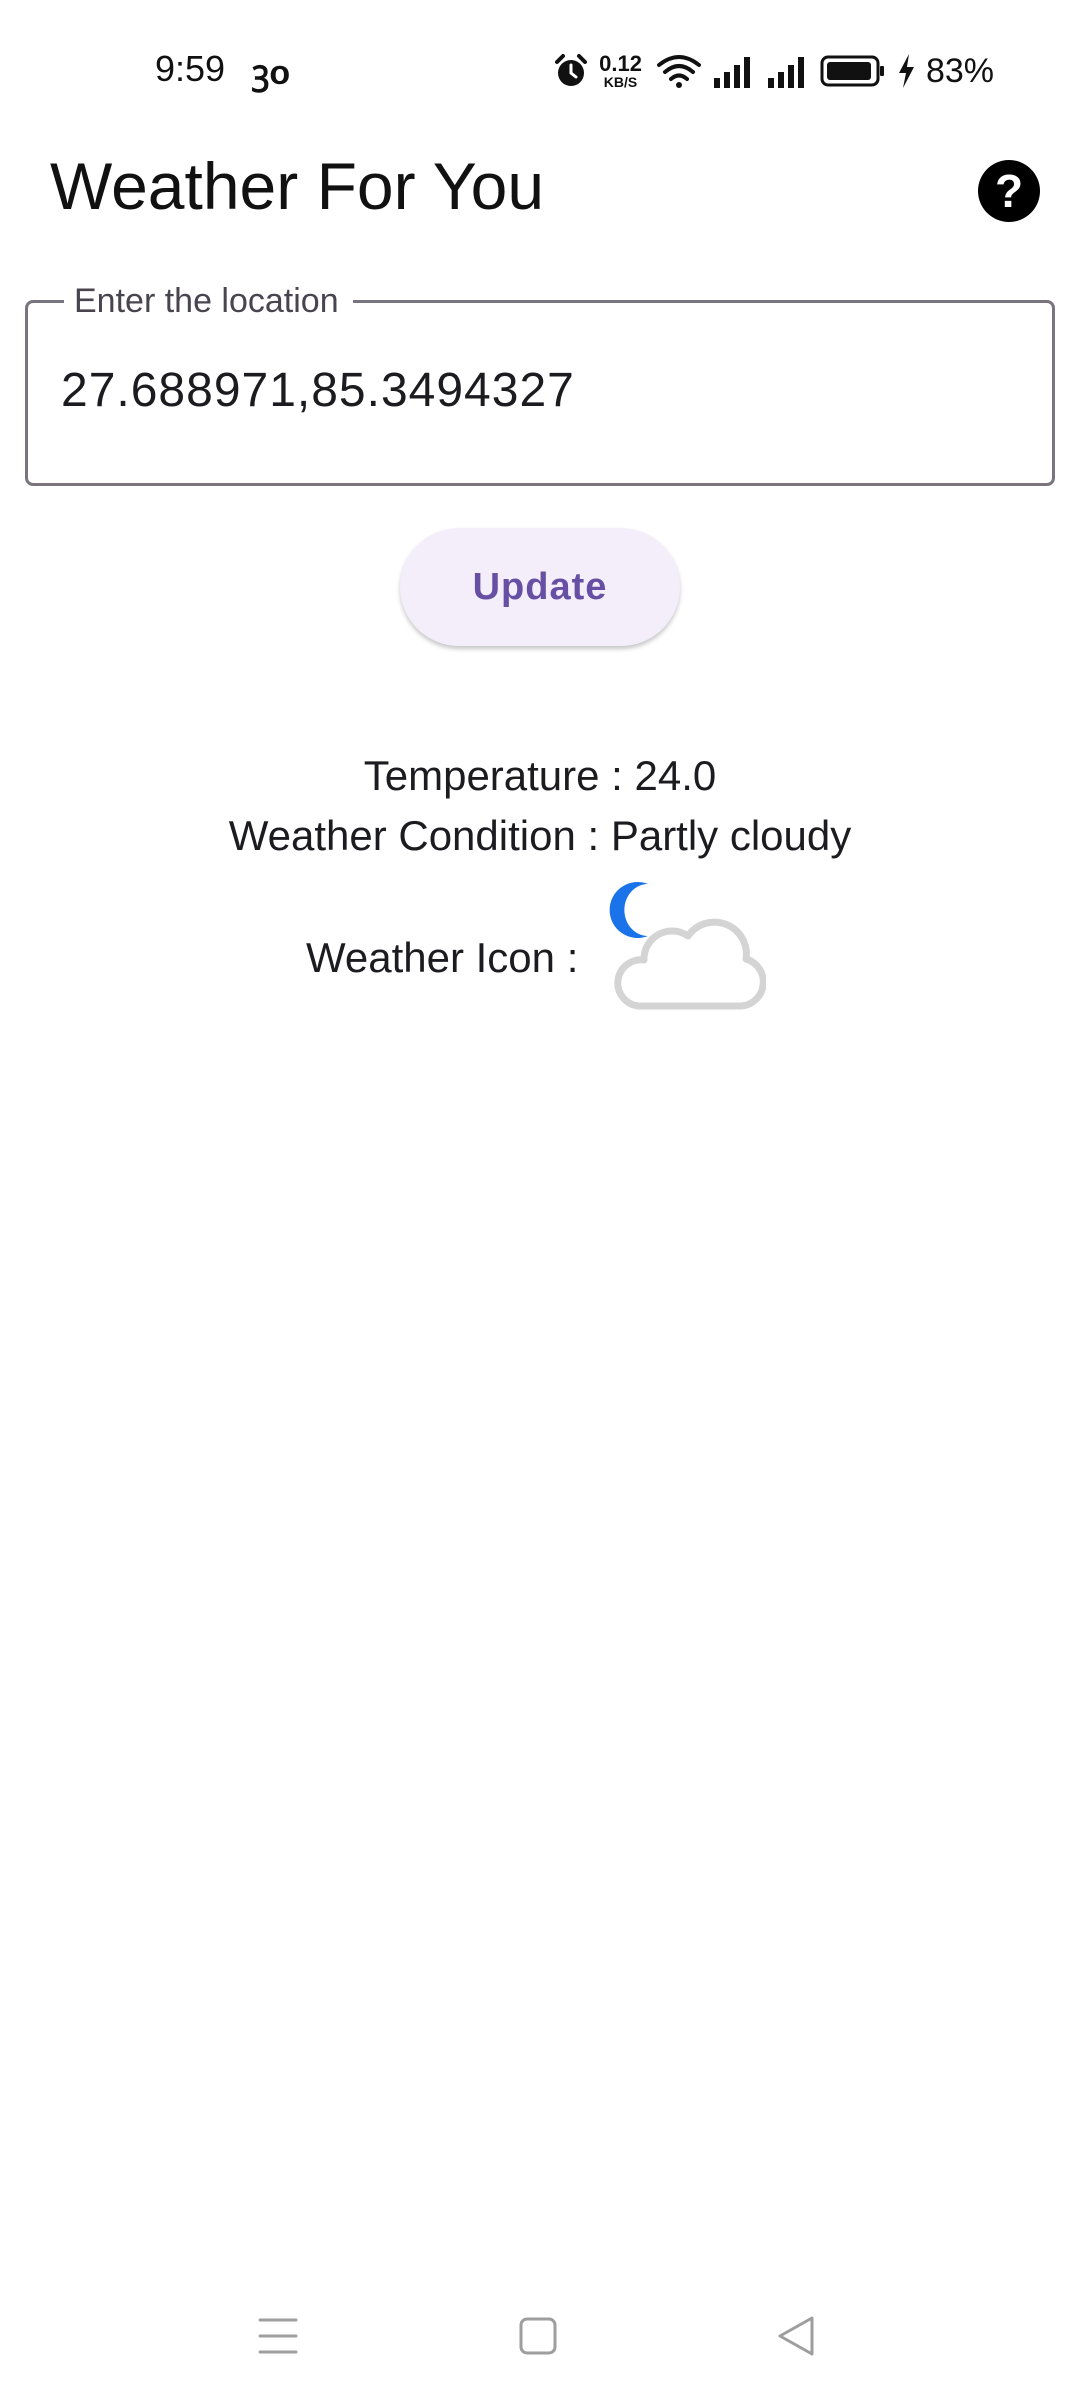 This screenshot has height=2400, width=1080. I want to click on app-title: Weather For You, so click(297, 186).